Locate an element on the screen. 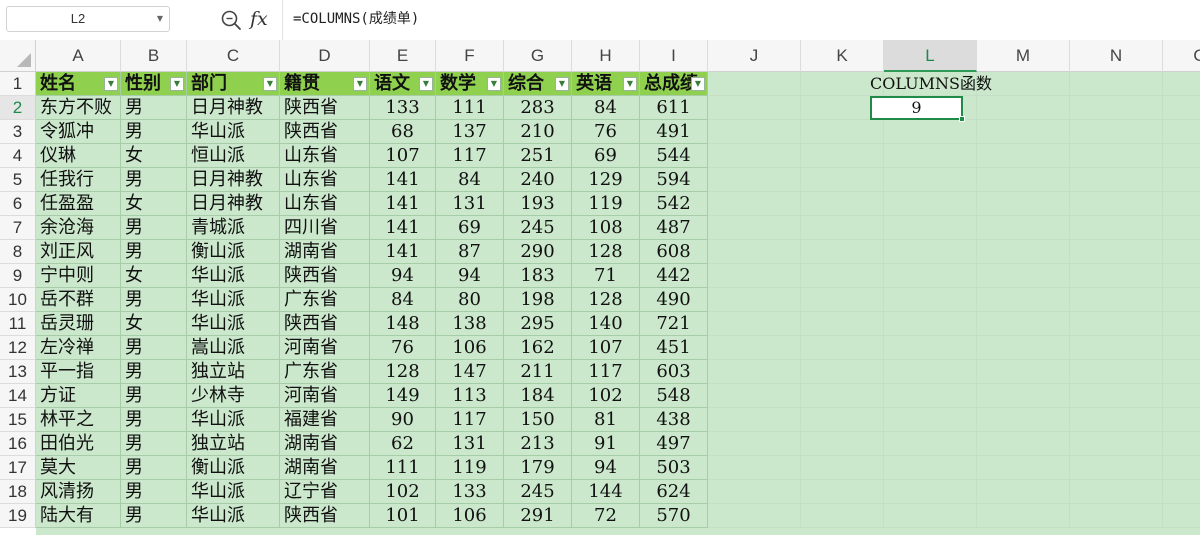  table-cell: 独立站 is located at coordinates (233, 444).